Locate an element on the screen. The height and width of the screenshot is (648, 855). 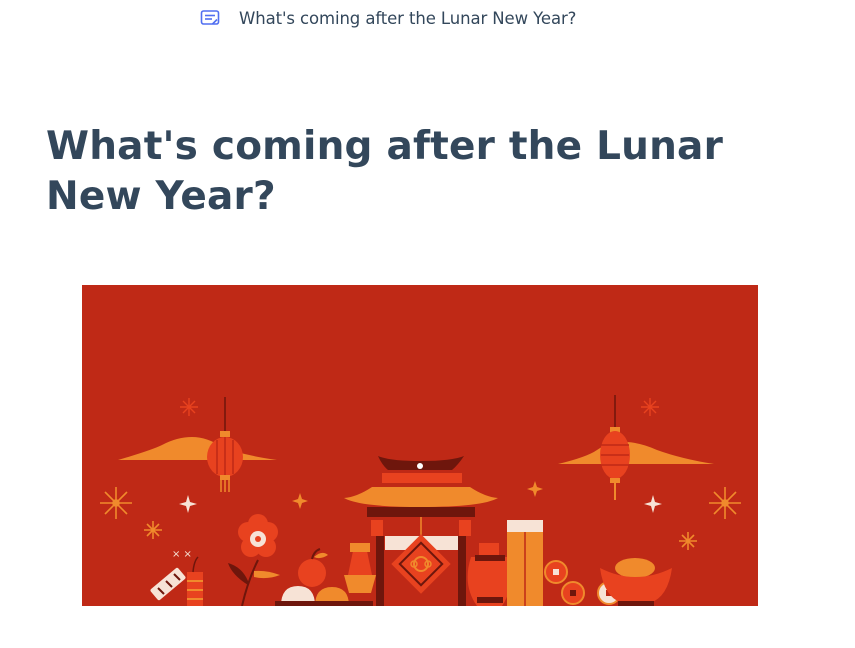
red-envelope-icon is located at coordinates (525, 563).